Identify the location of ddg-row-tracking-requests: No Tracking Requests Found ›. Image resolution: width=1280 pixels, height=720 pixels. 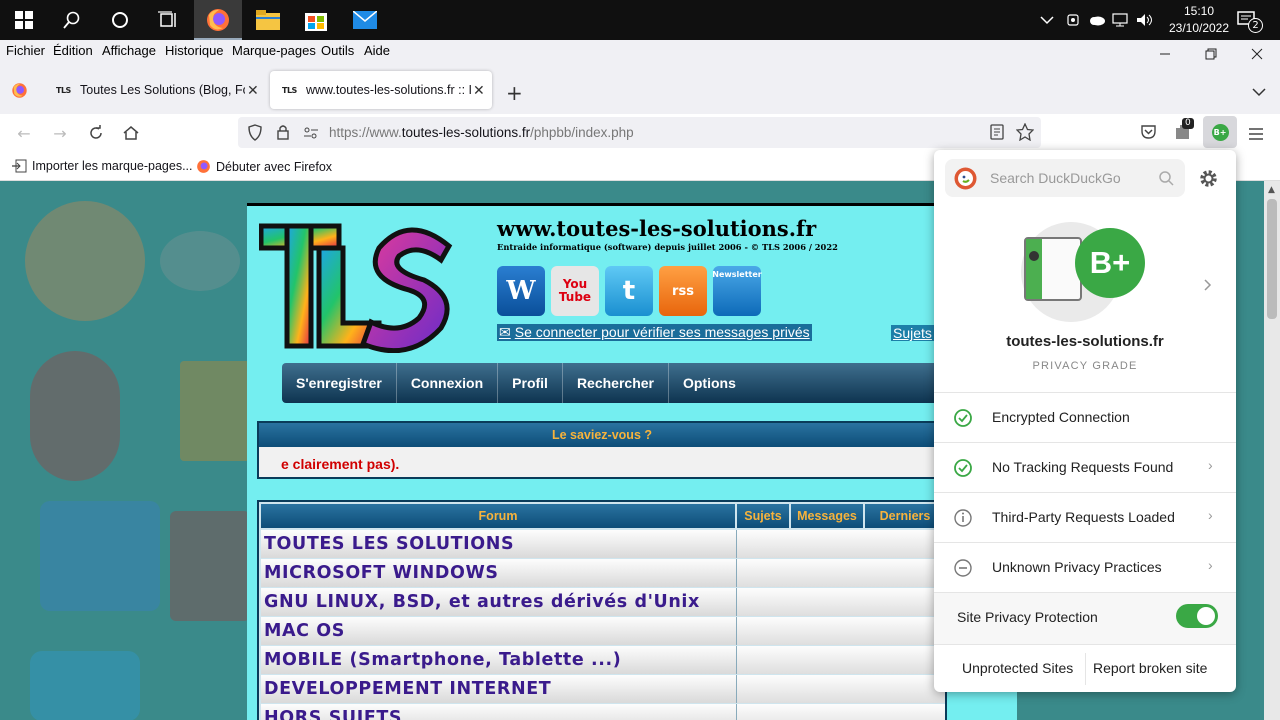
(1085, 467).